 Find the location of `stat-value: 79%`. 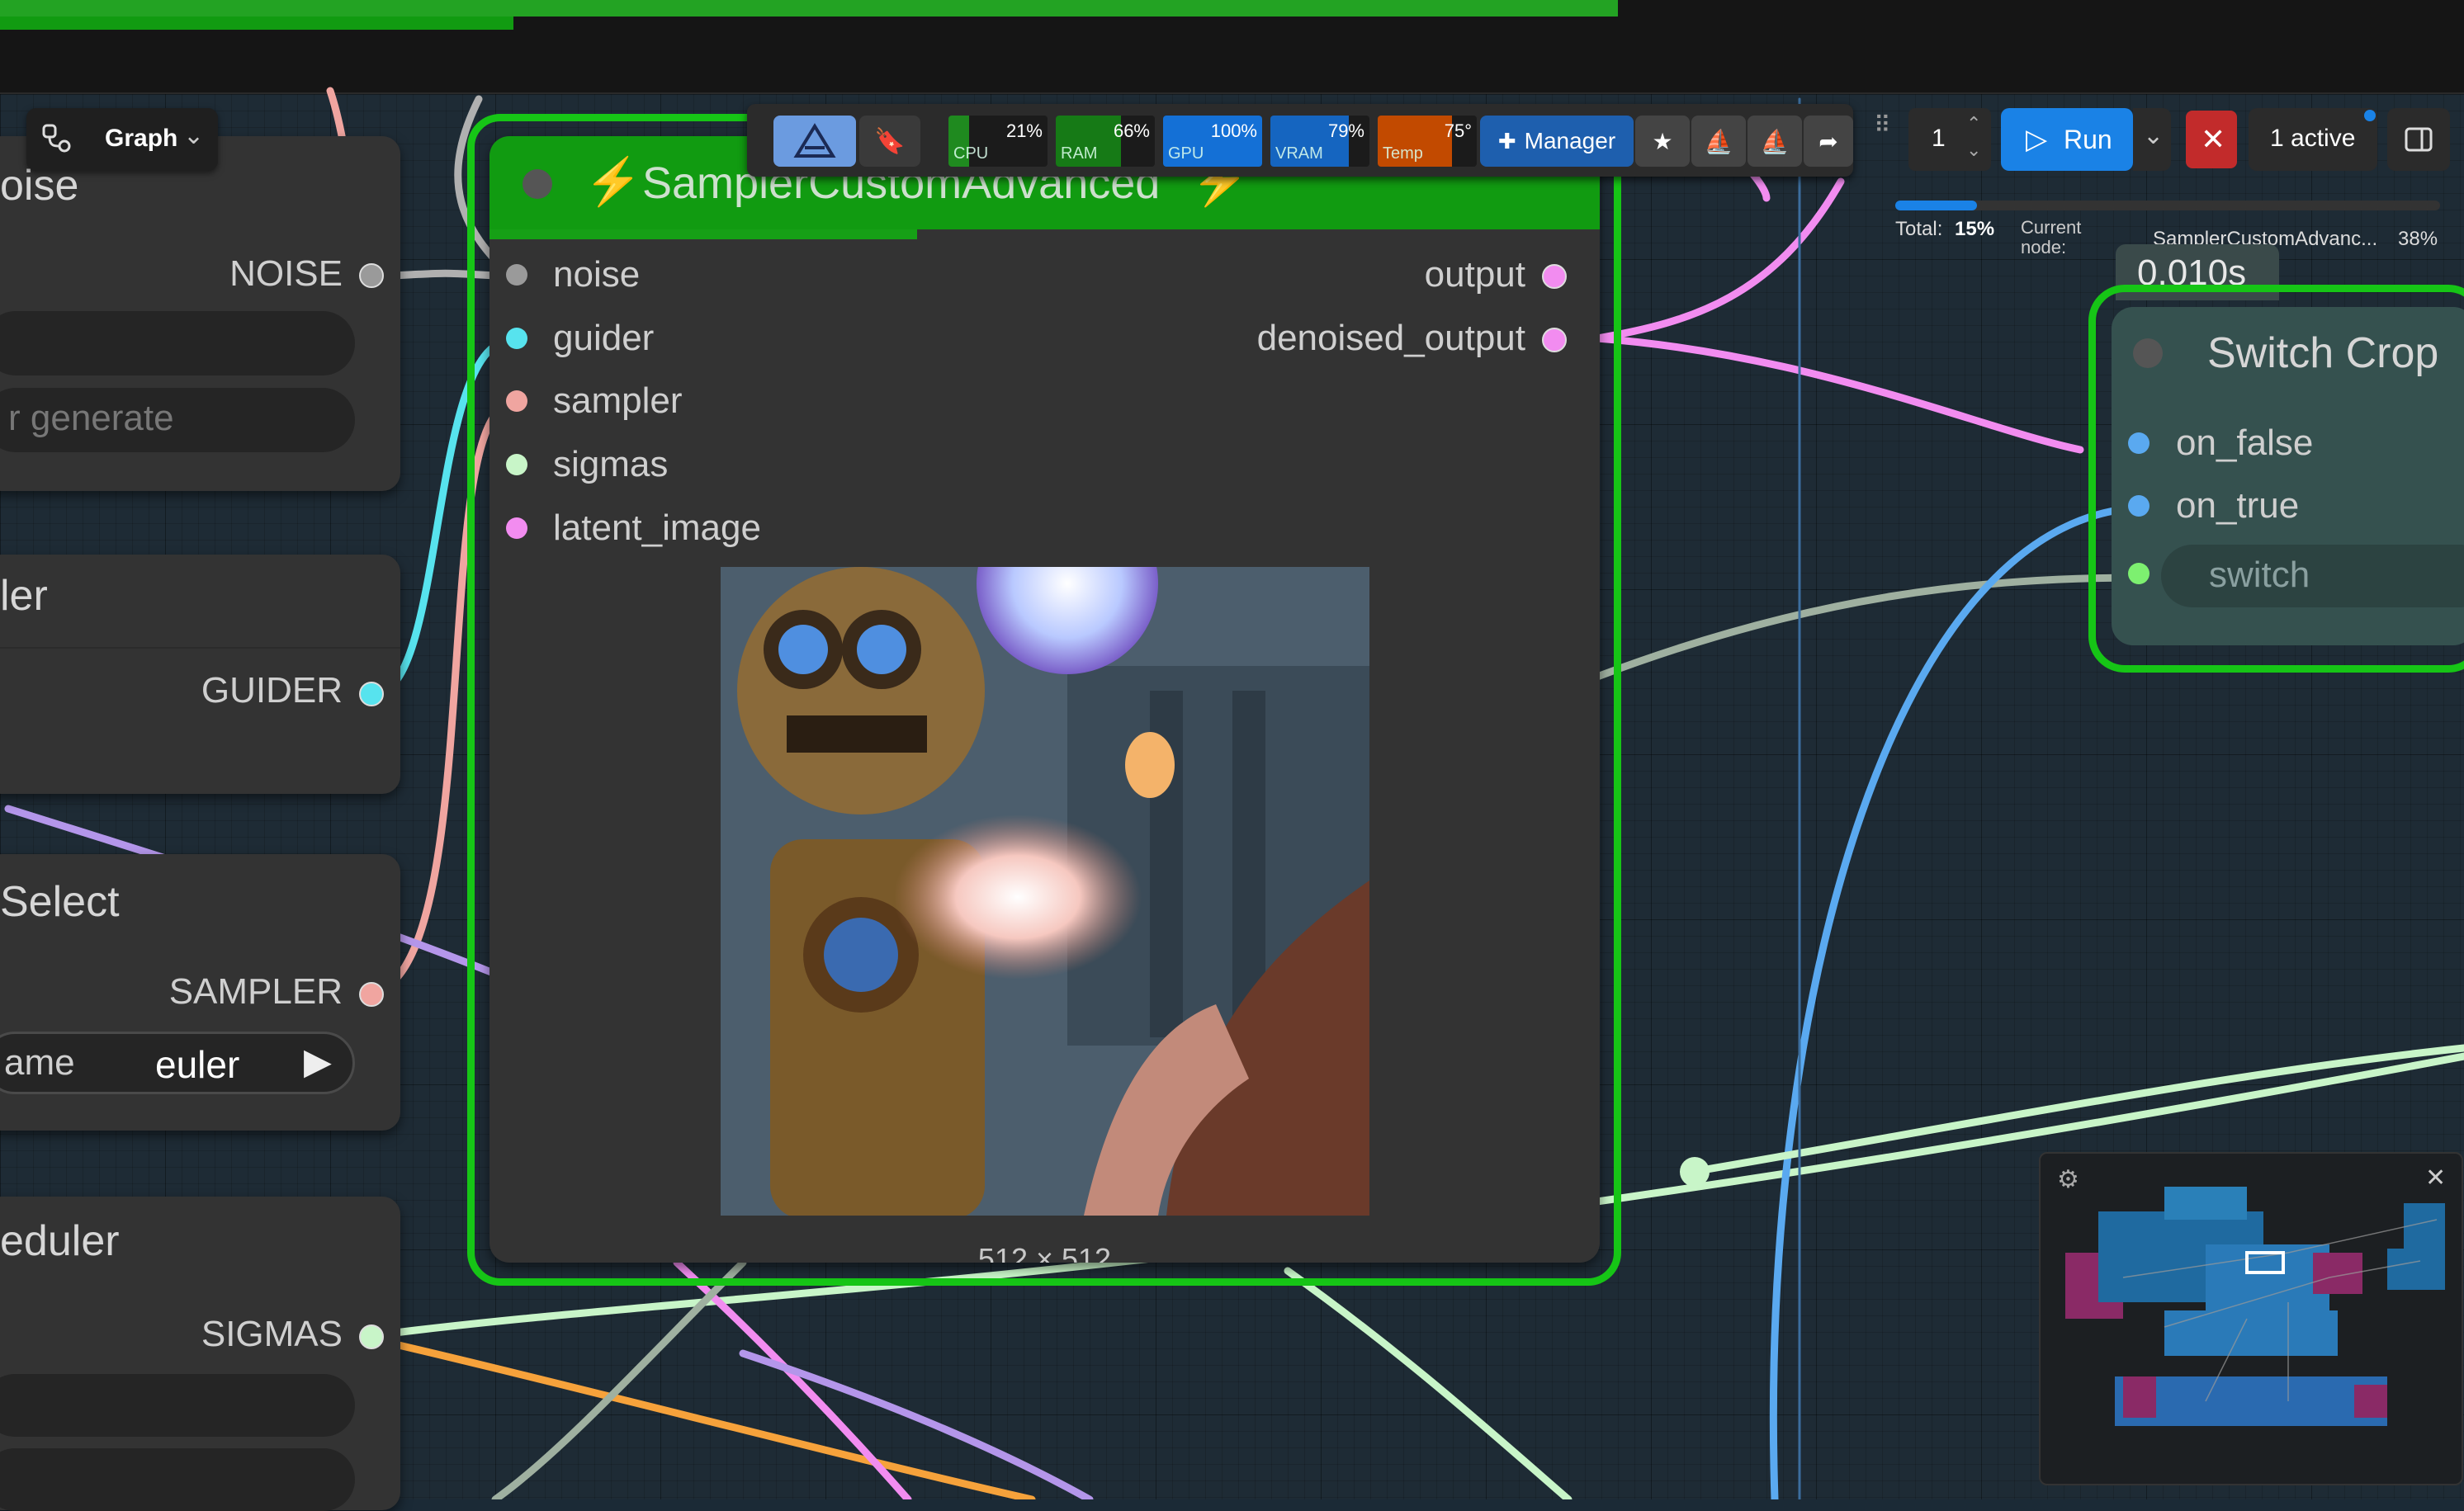

stat-value: 79% is located at coordinates (1345, 130).